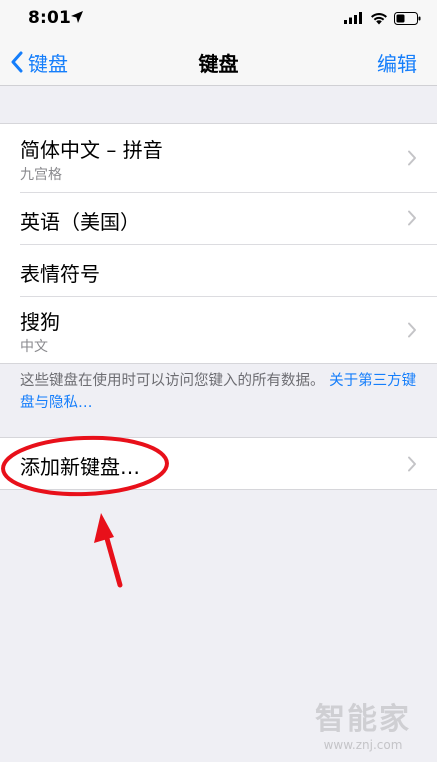 The height and width of the screenshot is (762, 437). What do you see at coordinates (80, 222) in the screenshot?
I see `keyboard-title: 英语（美国）` at bounding box center [80, 222].